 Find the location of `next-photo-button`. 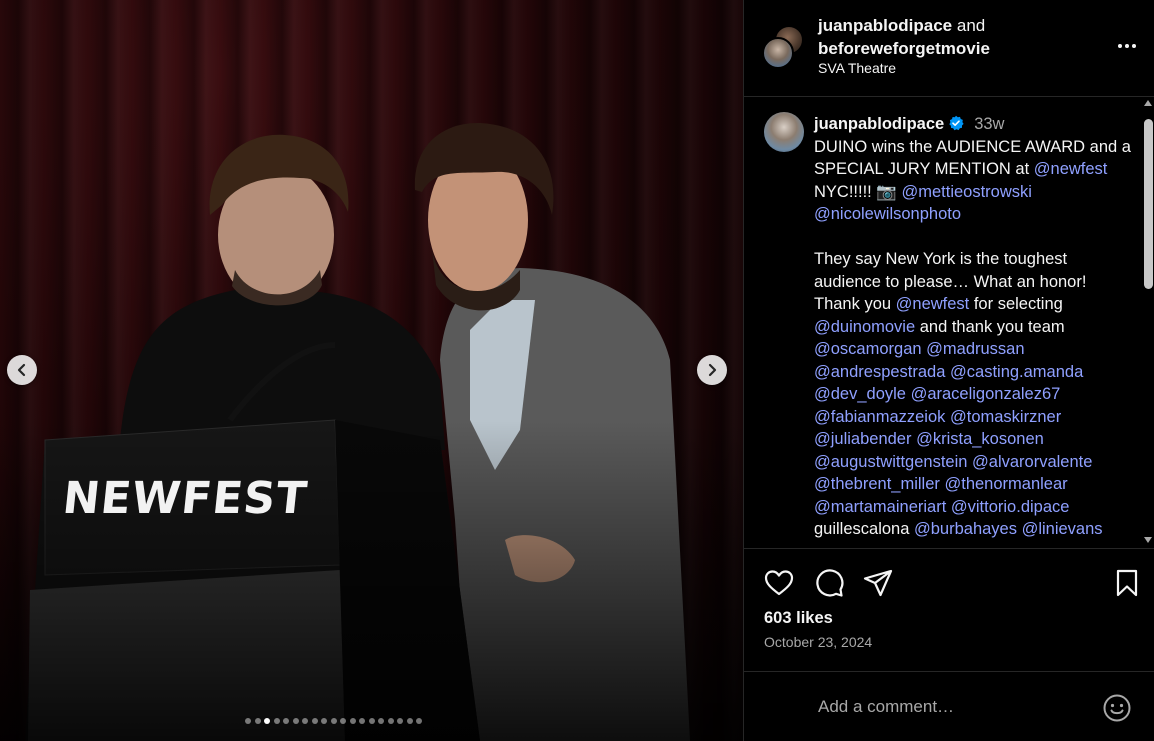

next-photo-button is located at coordinates (712, 370).